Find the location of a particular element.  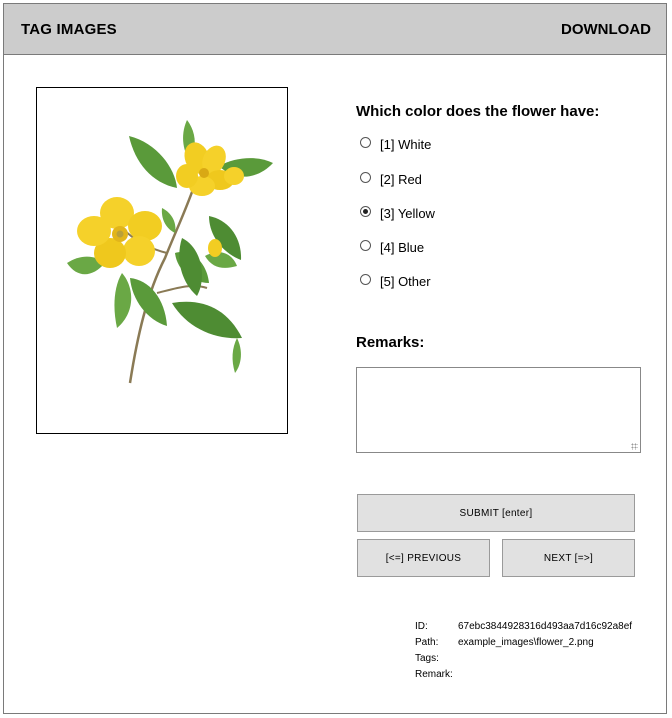

download-link: DOWNLOAD is located at coordinates (606, 29).